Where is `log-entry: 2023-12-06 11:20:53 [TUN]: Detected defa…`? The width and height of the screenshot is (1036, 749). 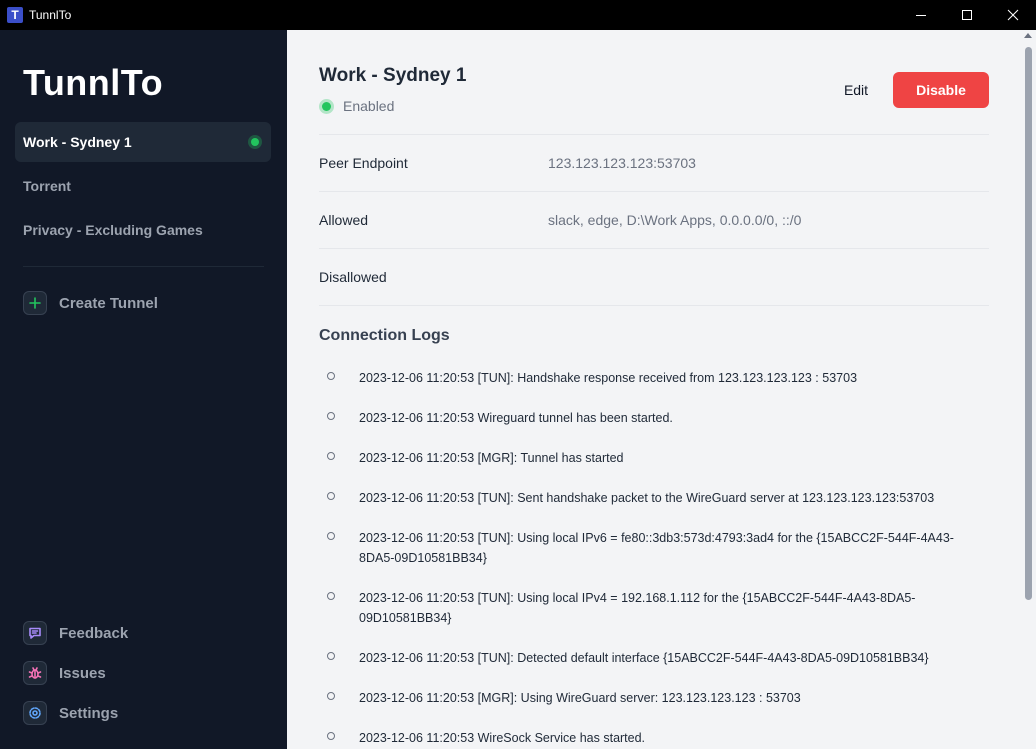
log-entry: 2023-12-06 11:20:53 [TUN]: Detected defa… is located at coordinates (654, 658).